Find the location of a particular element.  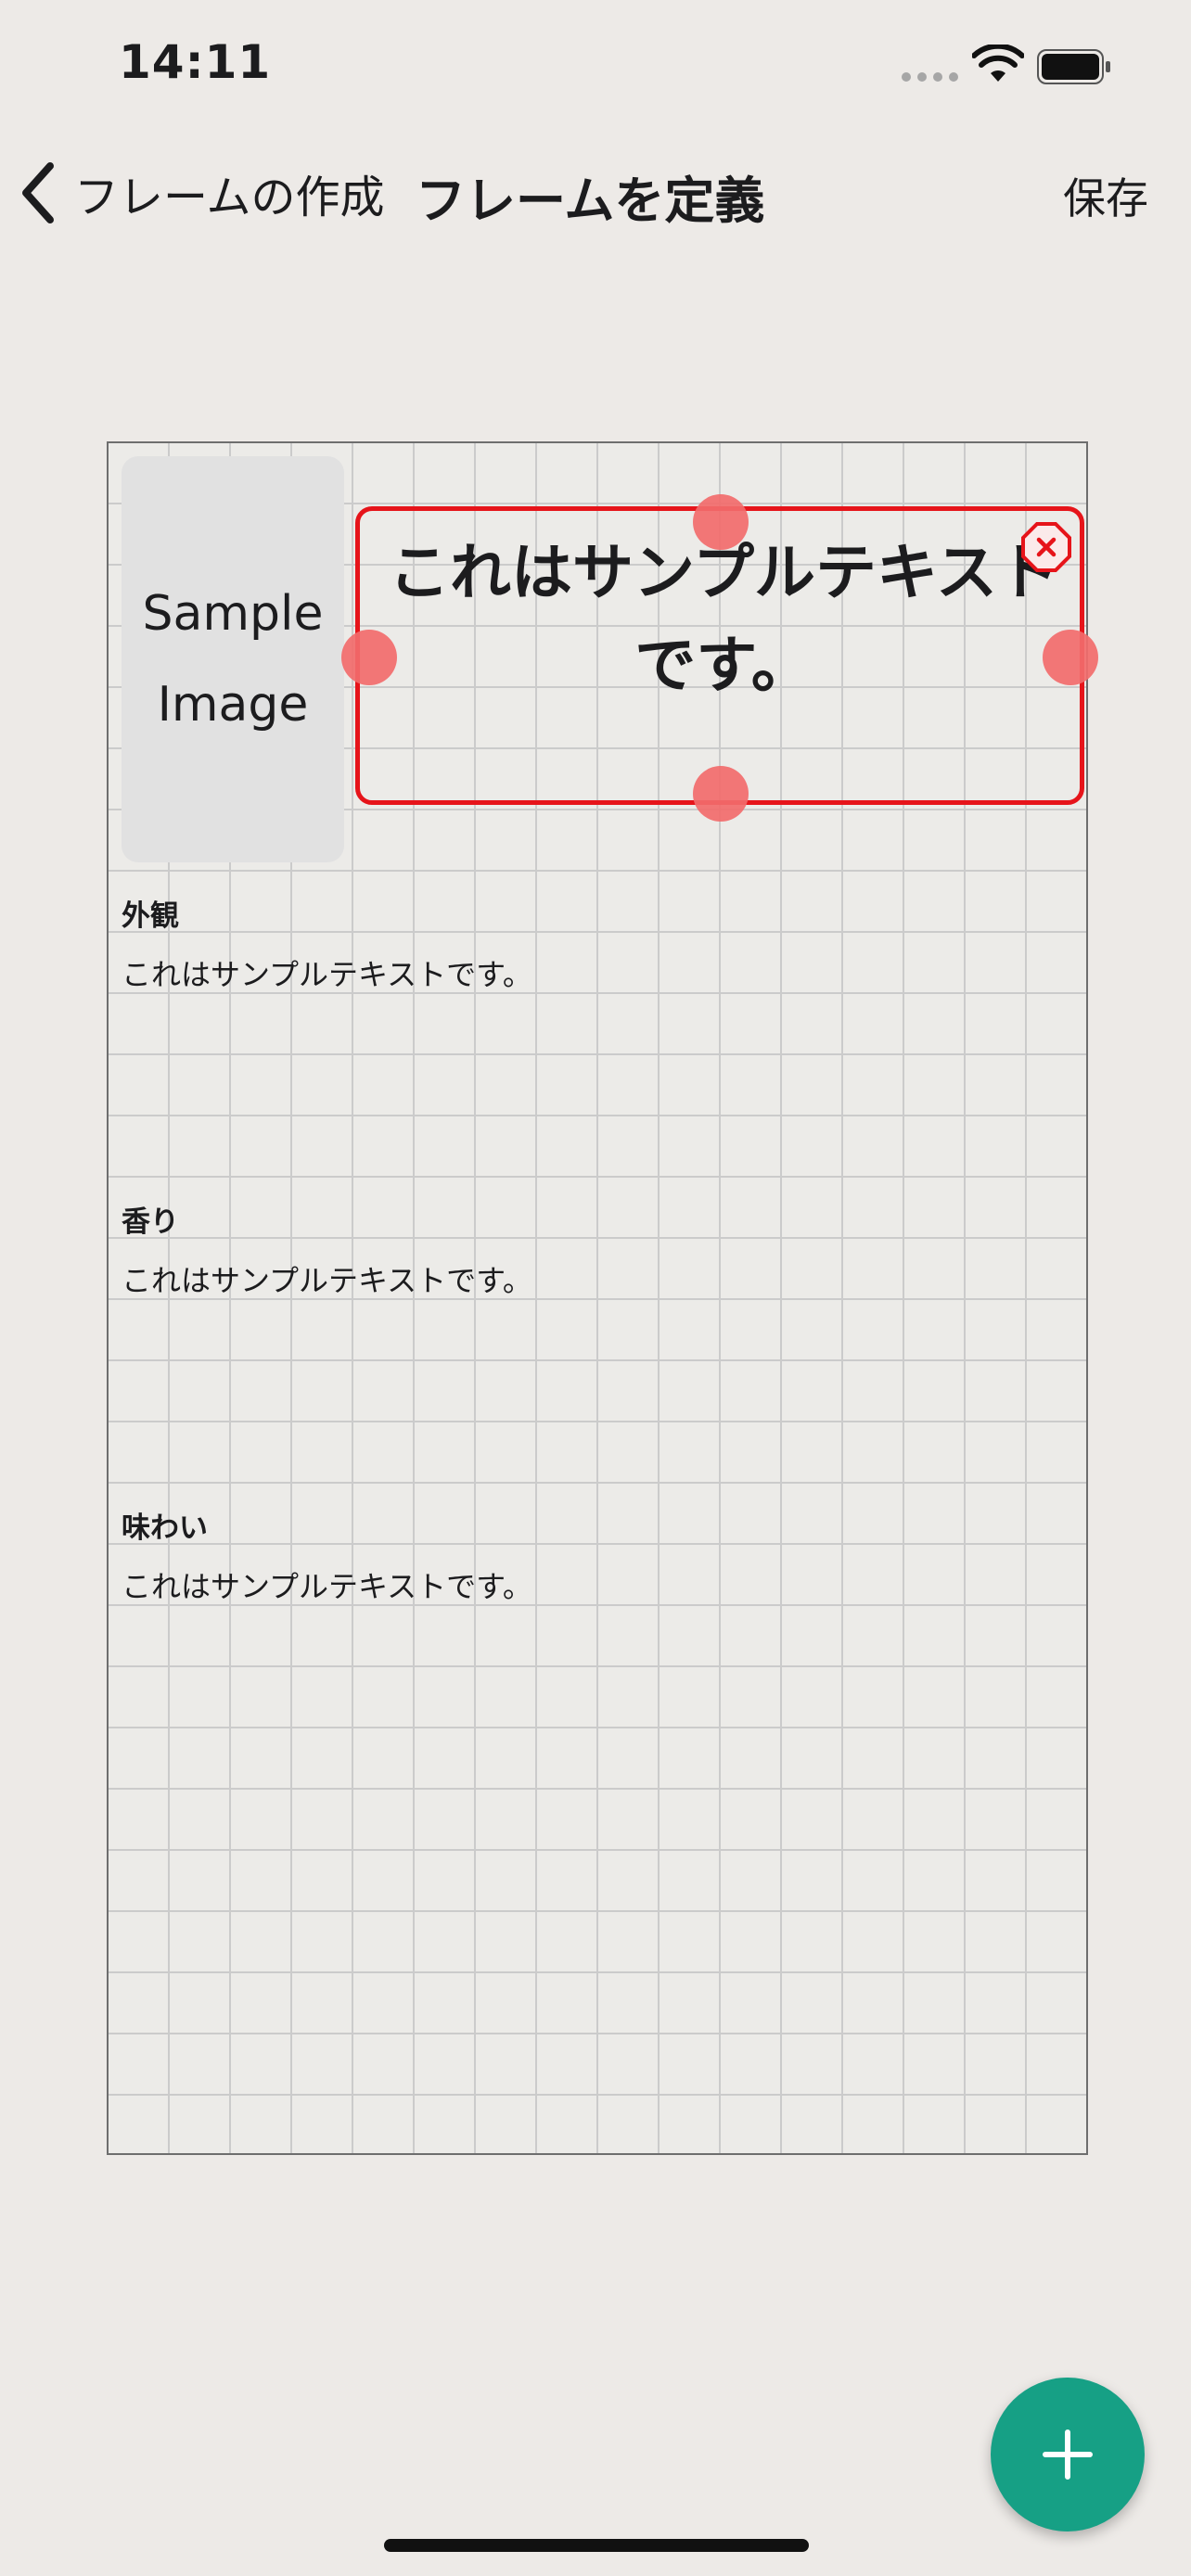

section-body-taste: これはサンプルテキストです。 is located at coordinates (327, 1585).